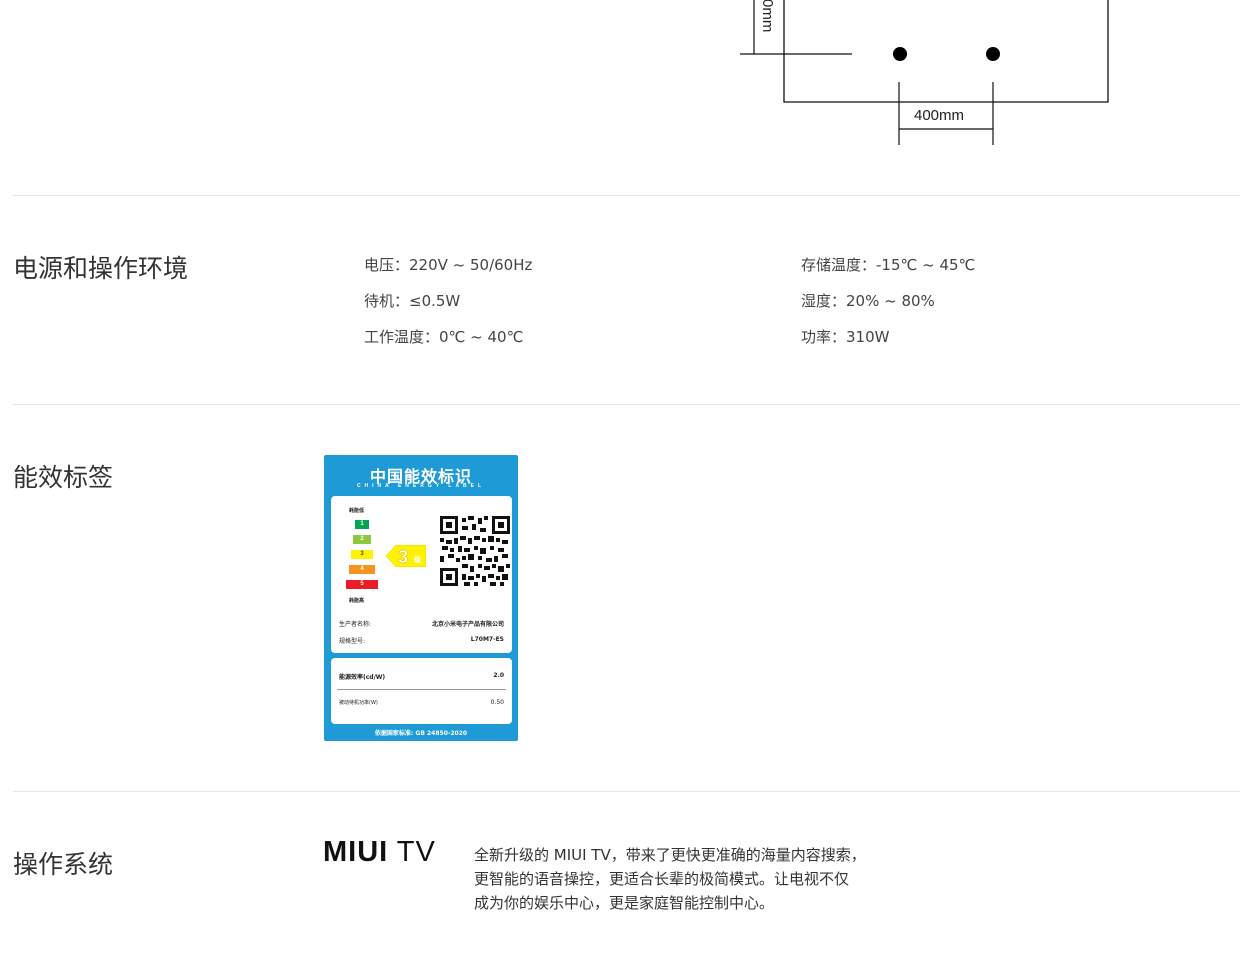 The height and width of the screenshot is (956, 1247). What do you see at coordinates (356, 852) in the screenshot?
I see `miui-logo-bold: MIUI` at bounding box center [356, 852].